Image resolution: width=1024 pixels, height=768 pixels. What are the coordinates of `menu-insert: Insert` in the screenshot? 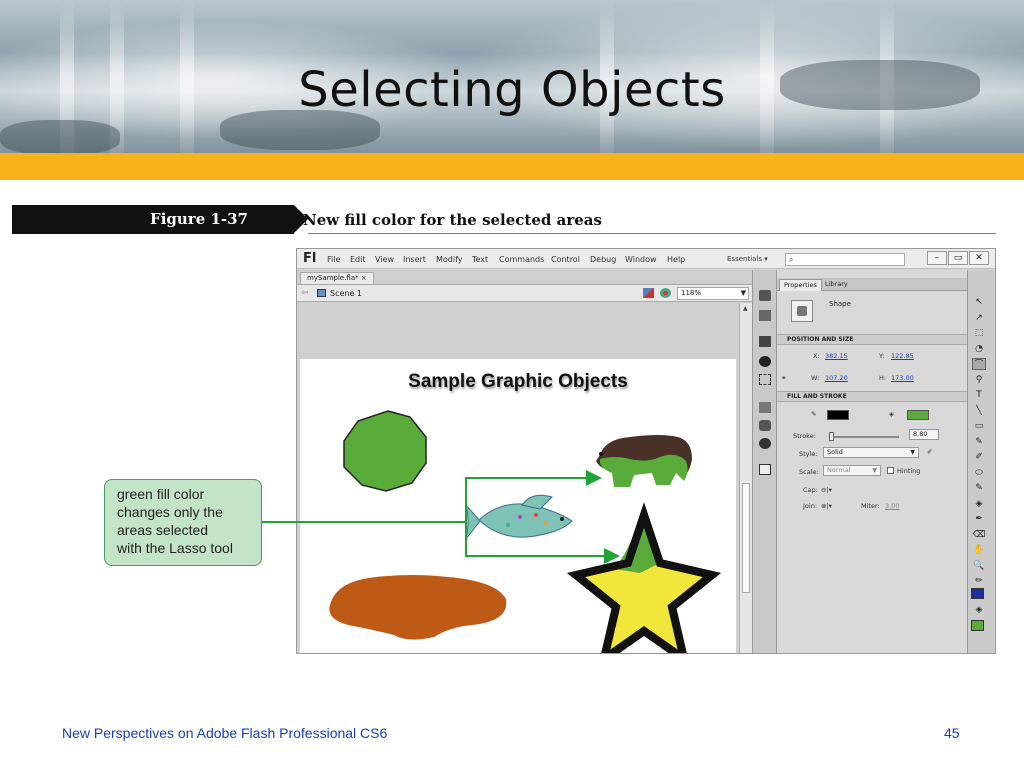 It's located at (414, 259).